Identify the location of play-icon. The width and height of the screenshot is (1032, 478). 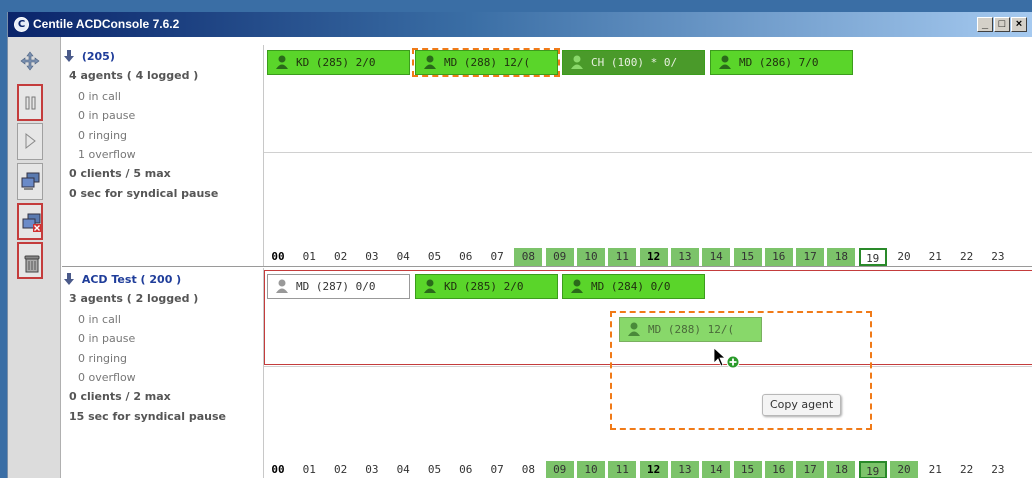
(30, 141).